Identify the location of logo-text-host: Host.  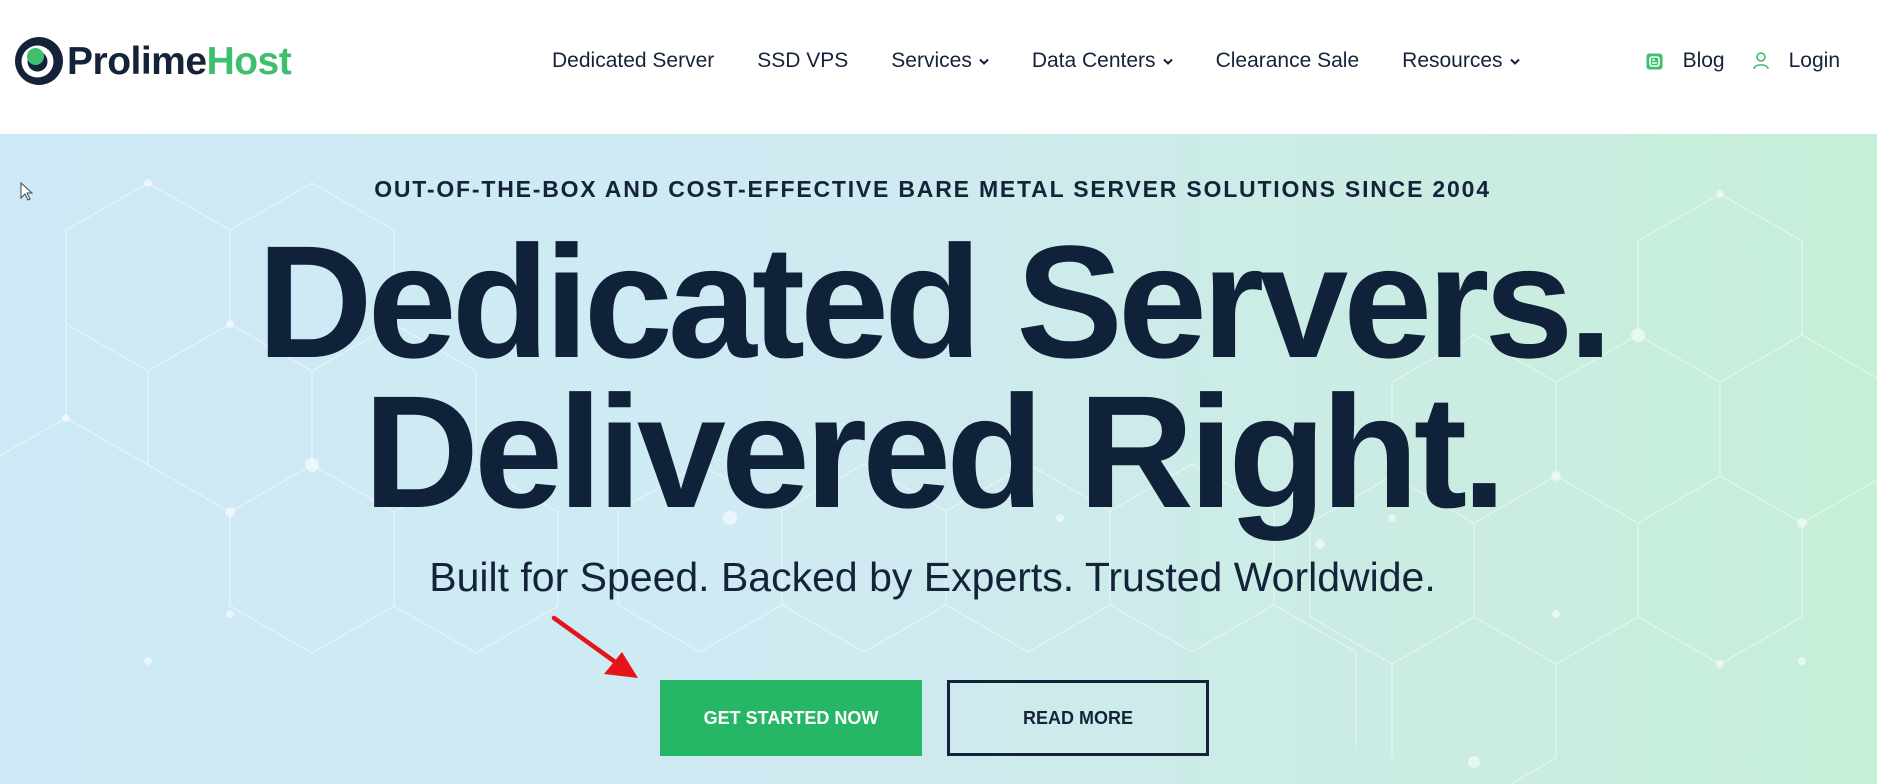
(249, 61).